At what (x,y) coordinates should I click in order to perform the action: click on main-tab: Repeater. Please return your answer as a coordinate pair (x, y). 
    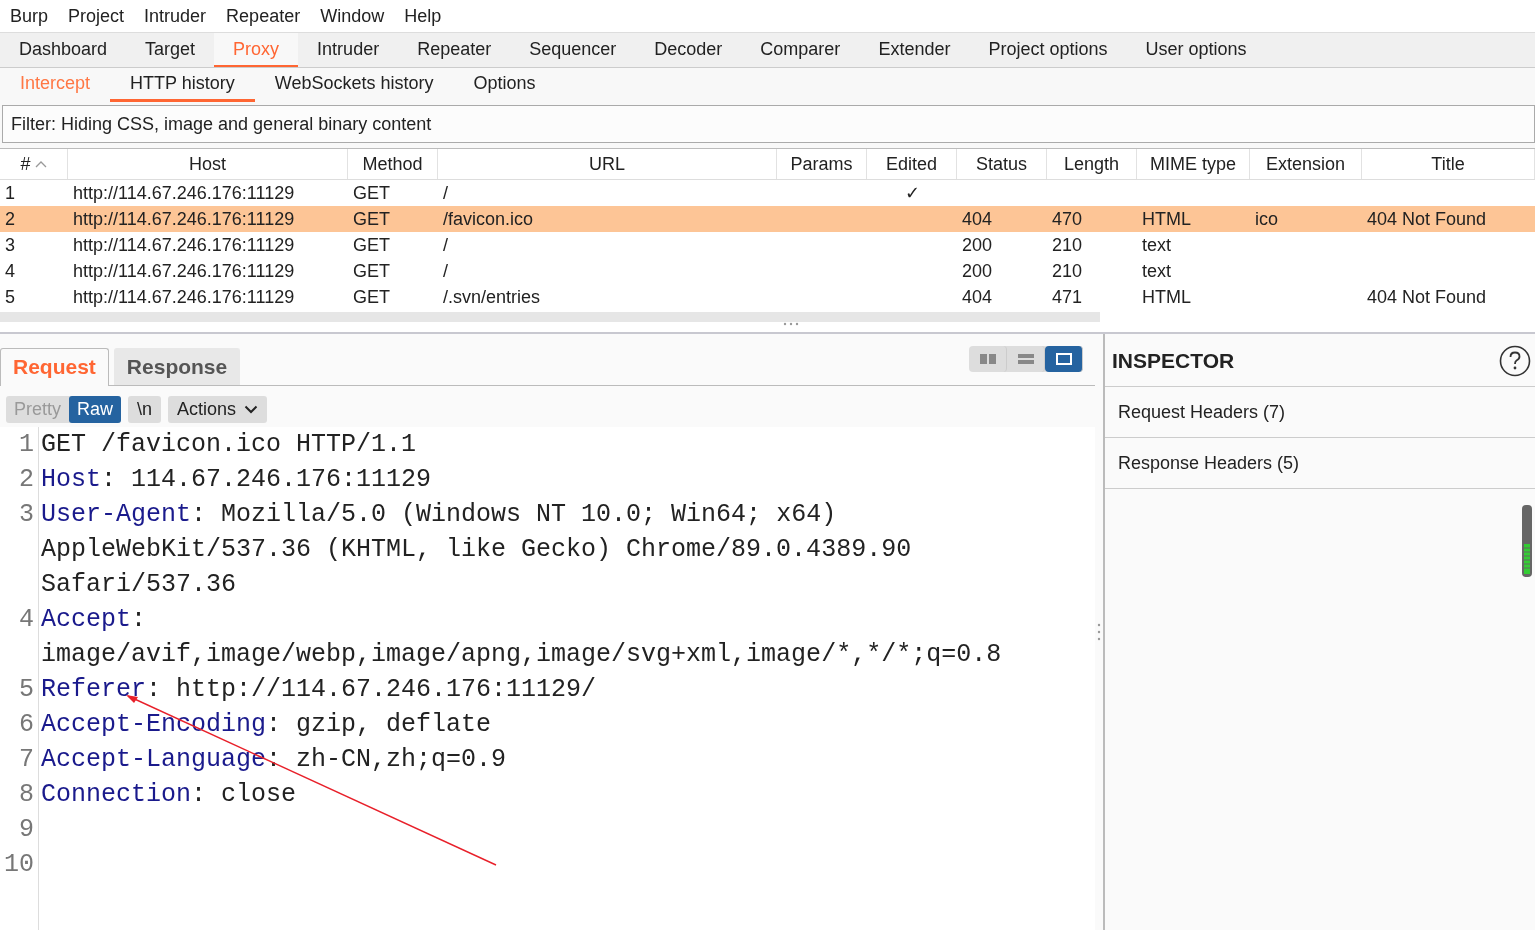
    Looking at the image, I should click on (454, 50).